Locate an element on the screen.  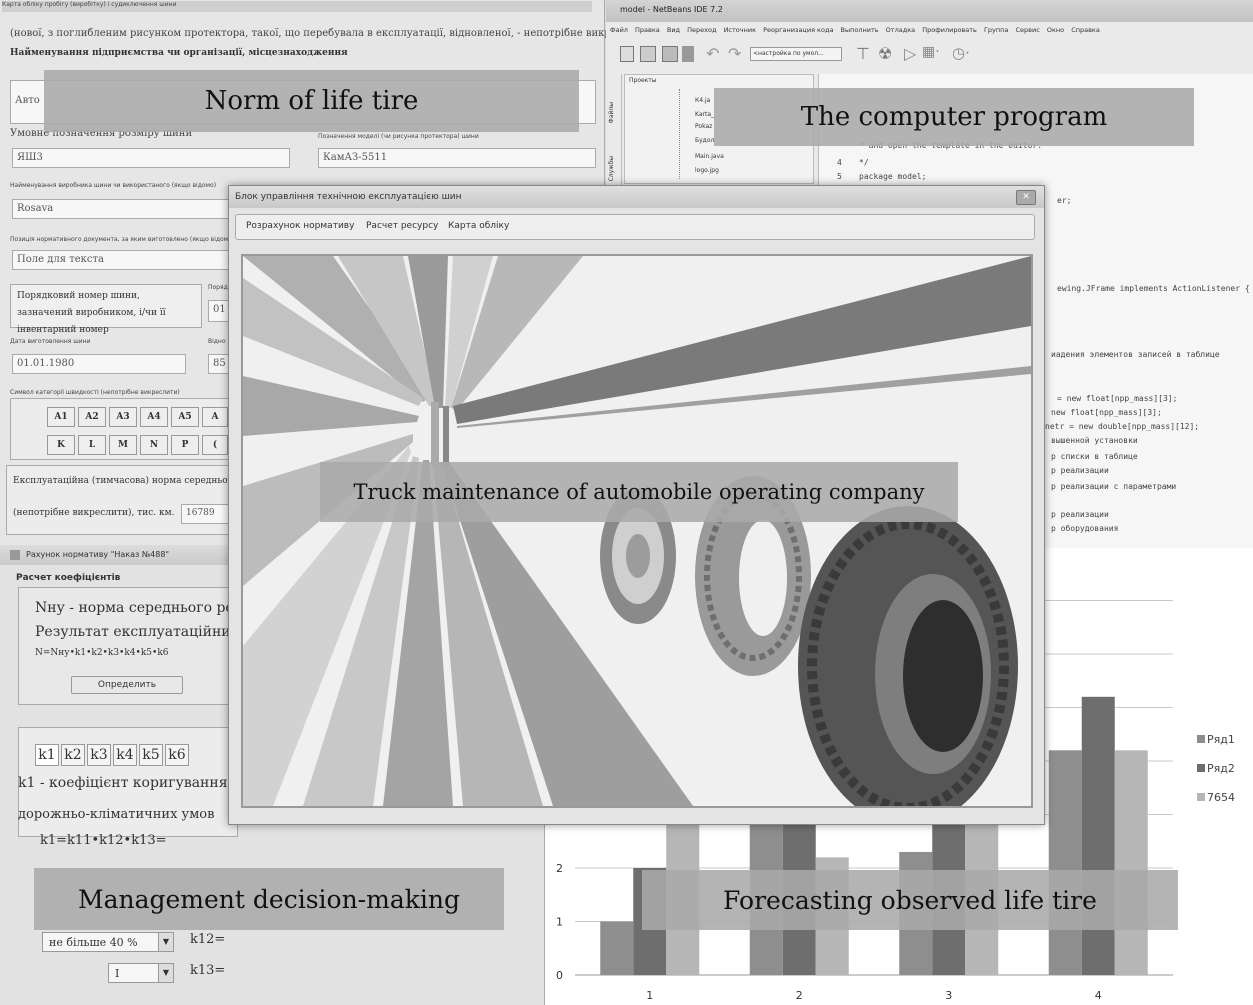
code-line: = new float[npp_mass][3]; is located at coordinates (1117, 398).